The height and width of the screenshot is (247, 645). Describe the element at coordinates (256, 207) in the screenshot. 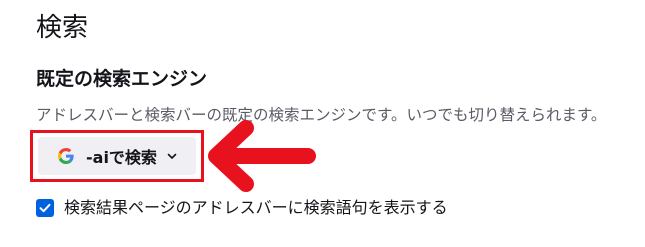

I see `show-search-terms-label: 検索結果ページのアドレスバーに検索語句を表示する` at that location.